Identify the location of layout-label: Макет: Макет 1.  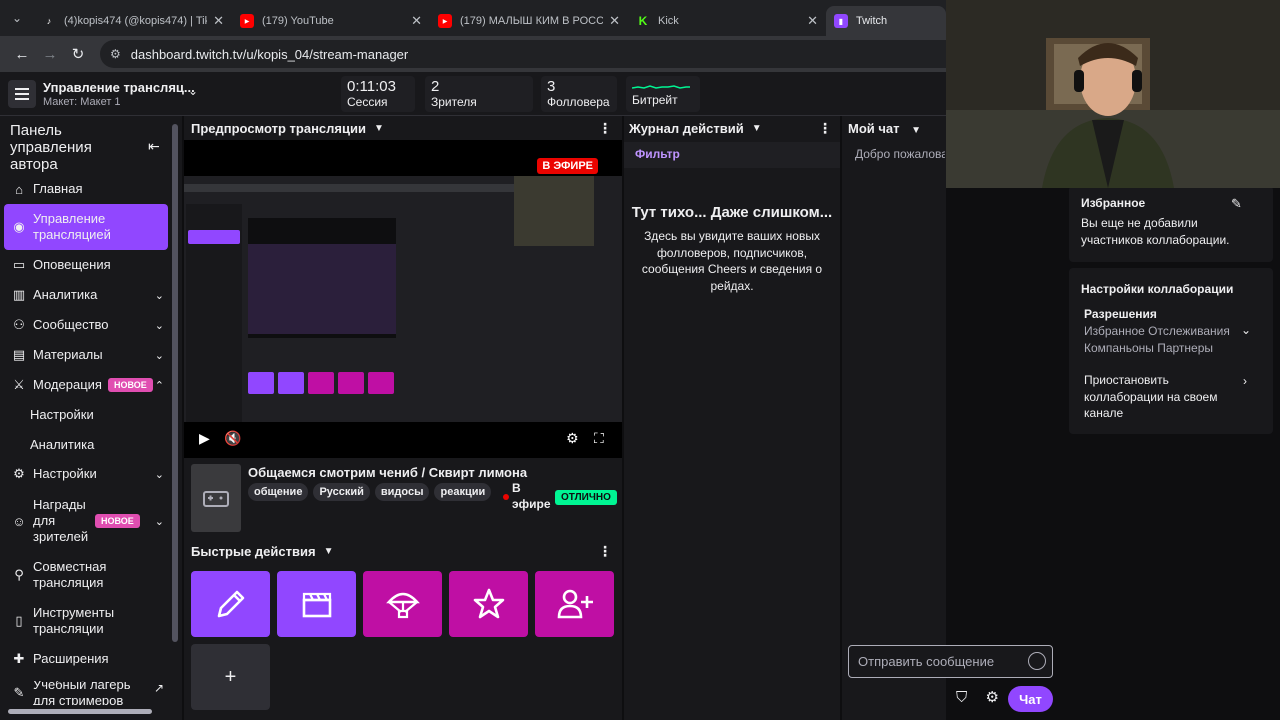
(82, 102).